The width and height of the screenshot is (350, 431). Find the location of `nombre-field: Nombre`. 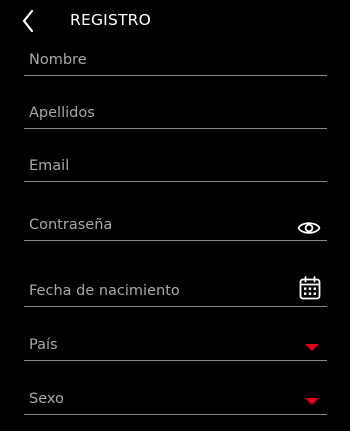

nombre-field: Nombre is located at coordinates (175, 60).